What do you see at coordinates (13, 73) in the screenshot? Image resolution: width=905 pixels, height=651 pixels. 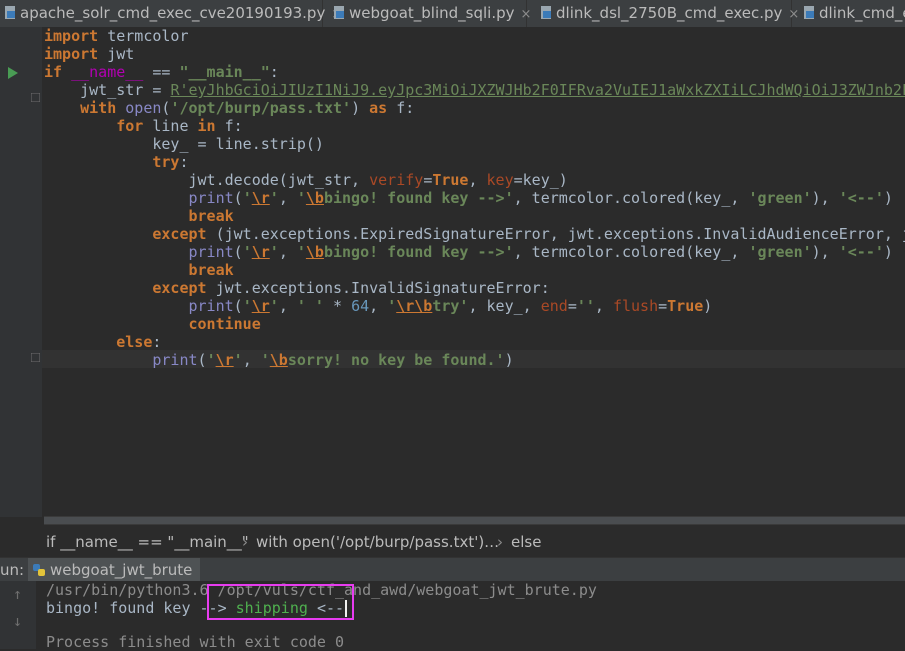 I see `run-arrow-icon` at bounding box center [13, 73].